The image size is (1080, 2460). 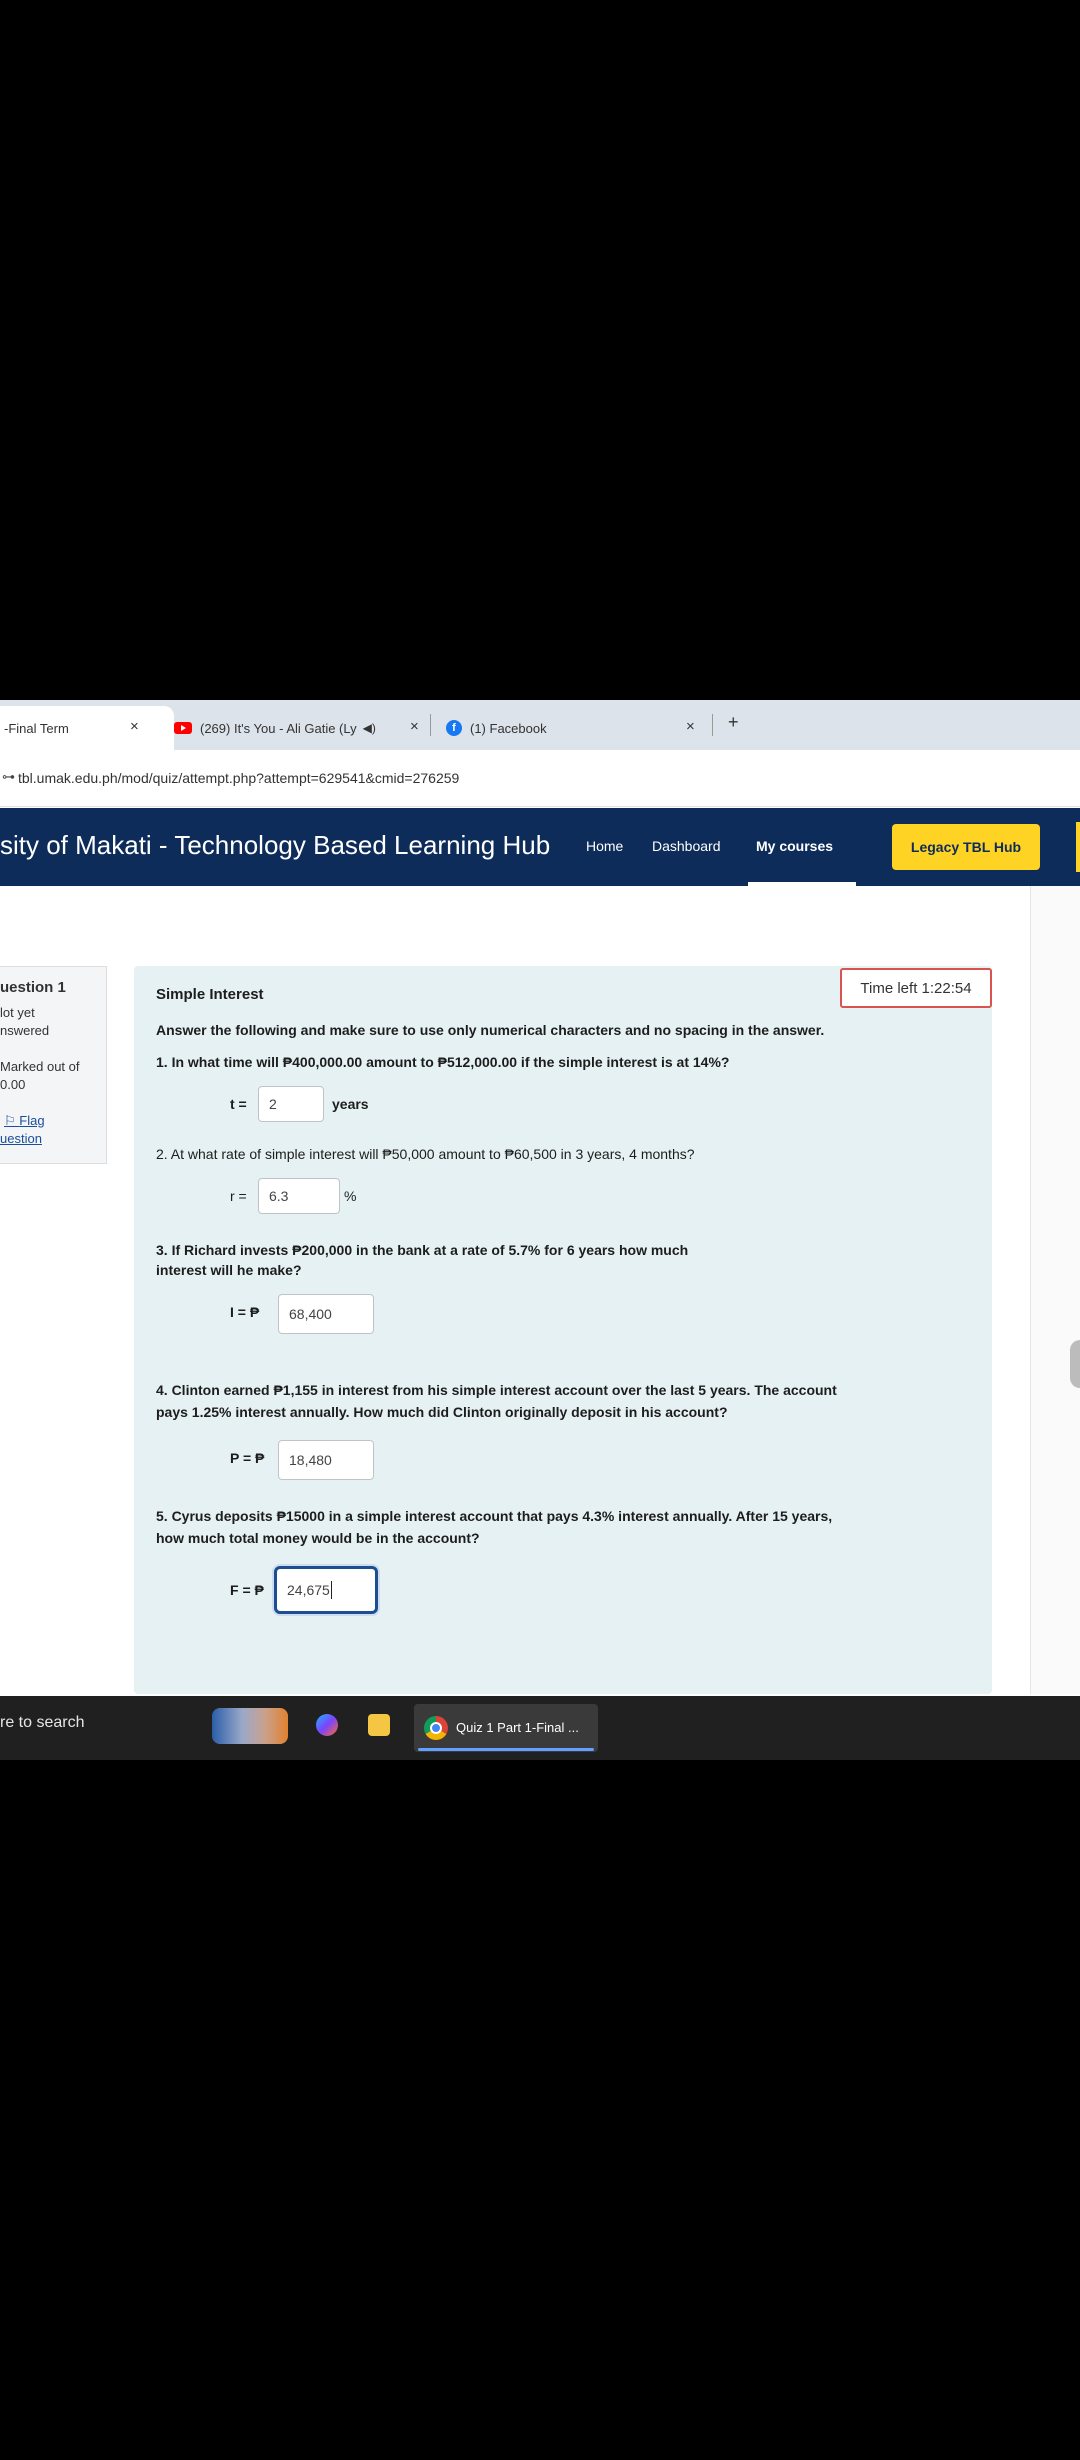 I want to click on tab-final-term: -Final Term, so click(x=87, y=728).